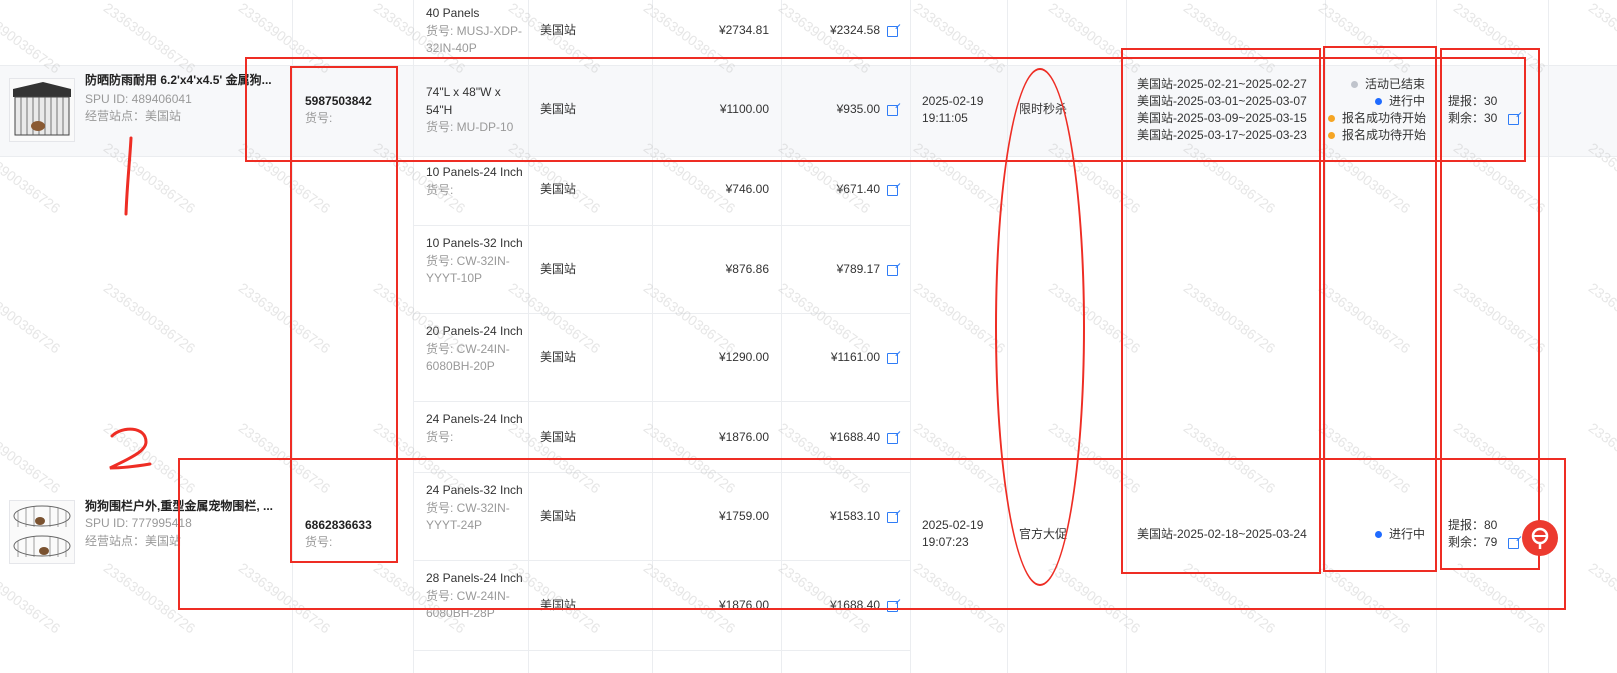 The image size is (1617, 673). What do you see at coordinates (1473, 525) in the screenshot?
I see `reported-stock: 提报：80` at bounding box center [1473, 525].